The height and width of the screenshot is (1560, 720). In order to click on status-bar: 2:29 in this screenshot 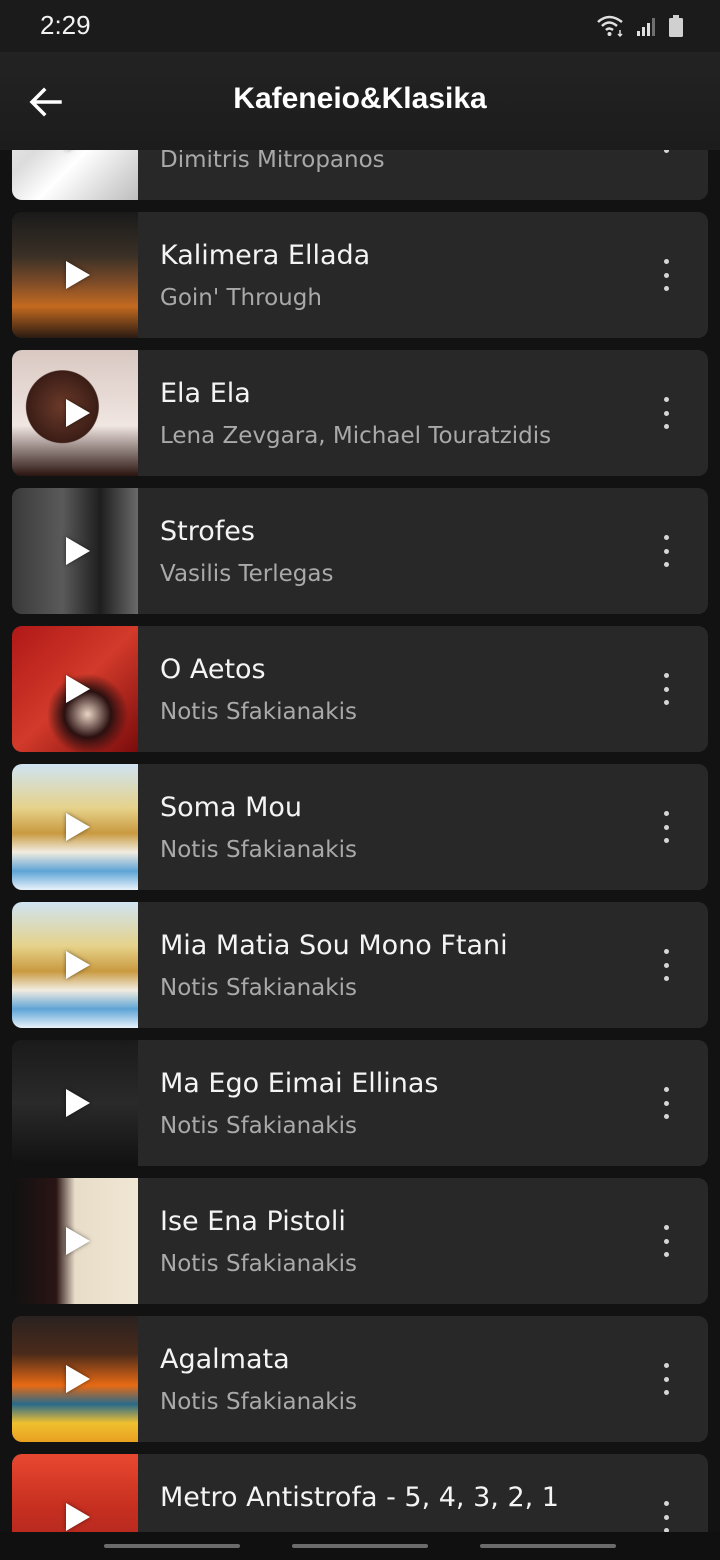, I will do `click(360, 26)`.